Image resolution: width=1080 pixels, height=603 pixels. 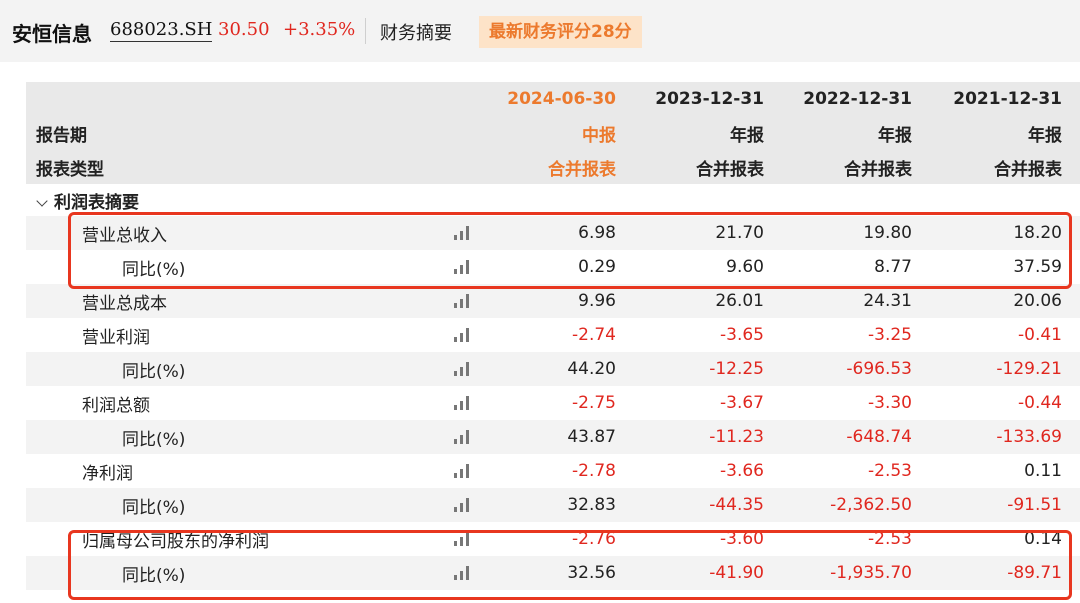 I want to click on column-date-0: 2024-06-30, so click(x=560, y=99).